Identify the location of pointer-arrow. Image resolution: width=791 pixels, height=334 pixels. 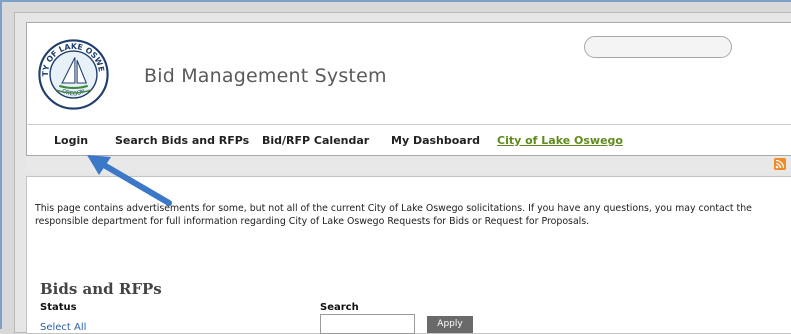
(129, 180).